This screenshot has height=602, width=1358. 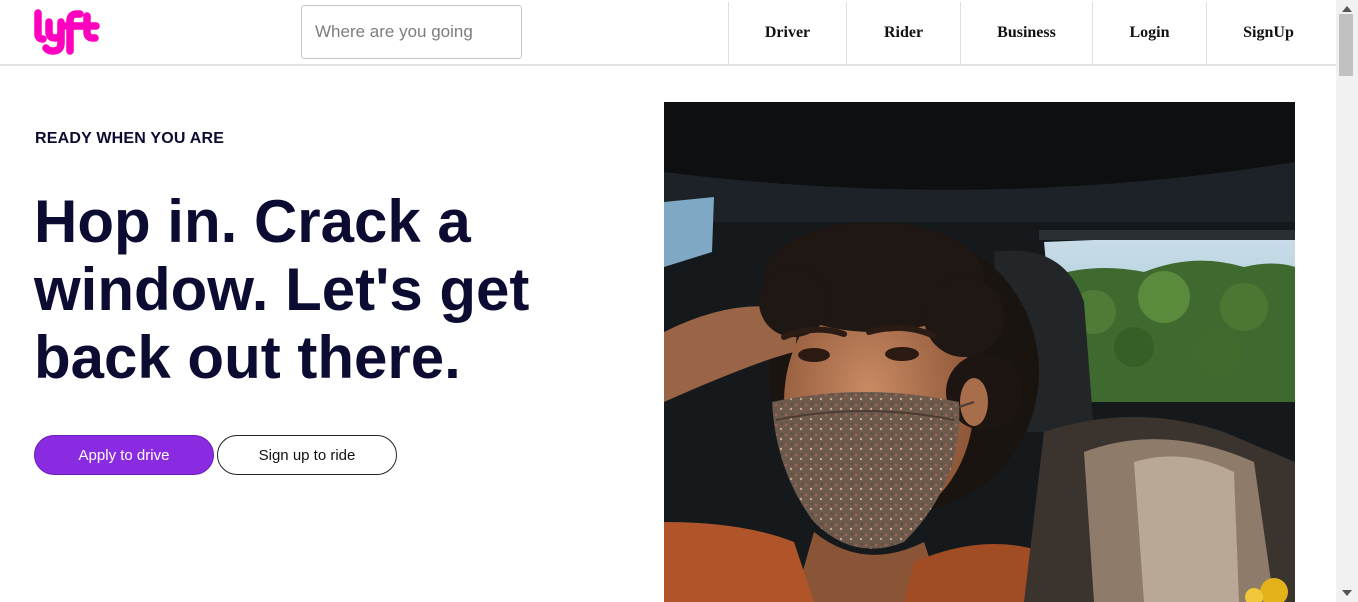 What do you see at coordinates (307, 455) in the screenshot?
I see `sign-up-to-ride-button: Sign up to ride` at bounding box center [307, 455].